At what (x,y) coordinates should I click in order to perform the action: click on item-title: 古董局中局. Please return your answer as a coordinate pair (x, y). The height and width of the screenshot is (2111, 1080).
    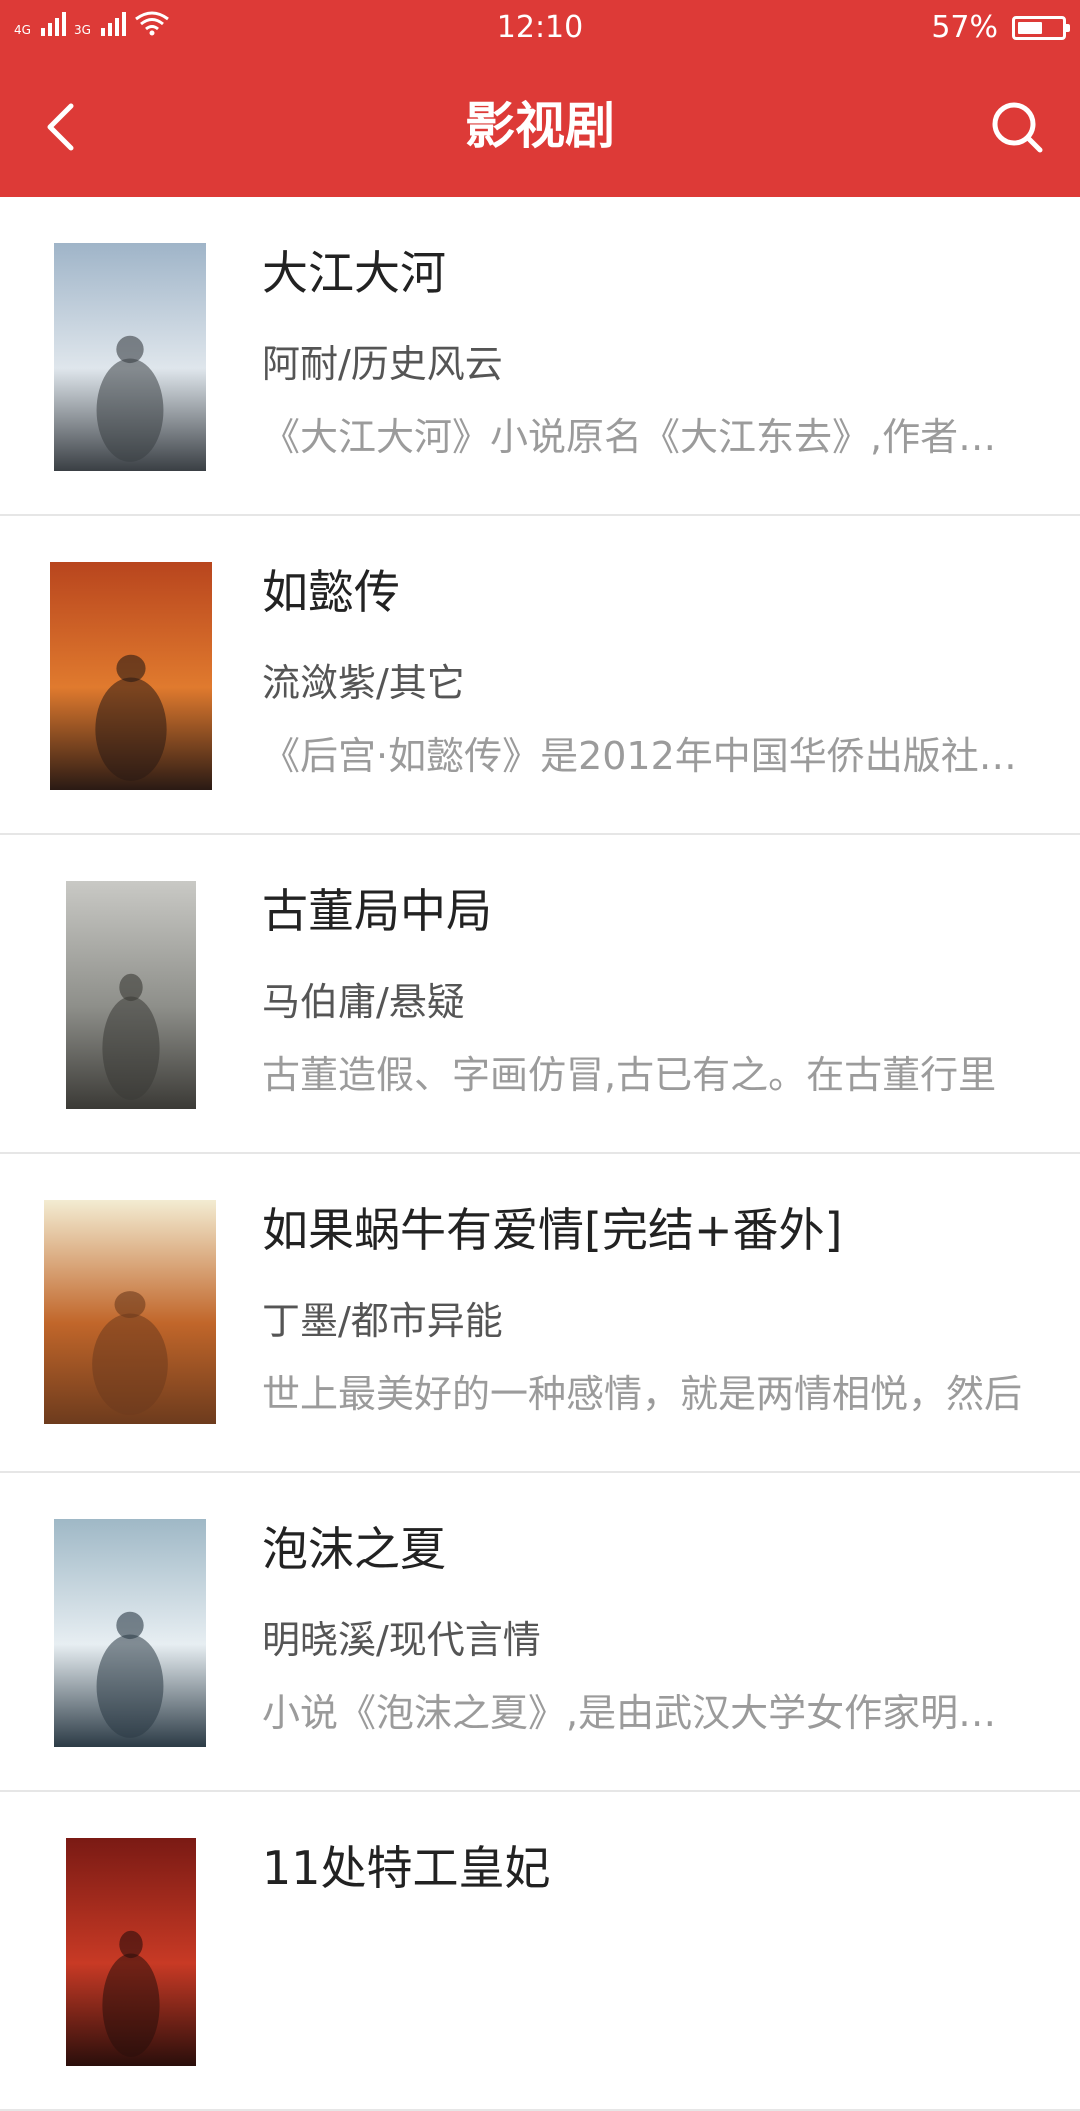
    Looking at the image, I should click on (377, 911).